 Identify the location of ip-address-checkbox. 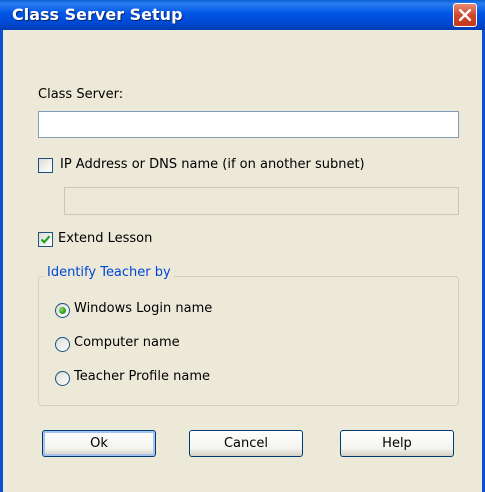
(45, 165).